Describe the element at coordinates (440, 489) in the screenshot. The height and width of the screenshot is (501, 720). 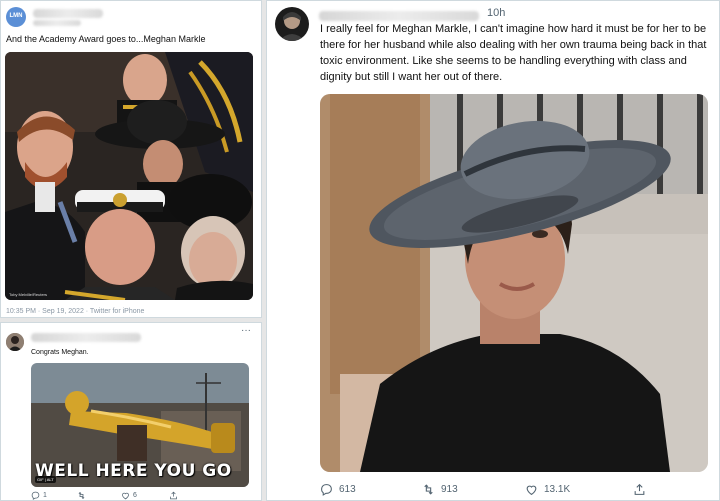
I see `retweet-button: 913` at that location.